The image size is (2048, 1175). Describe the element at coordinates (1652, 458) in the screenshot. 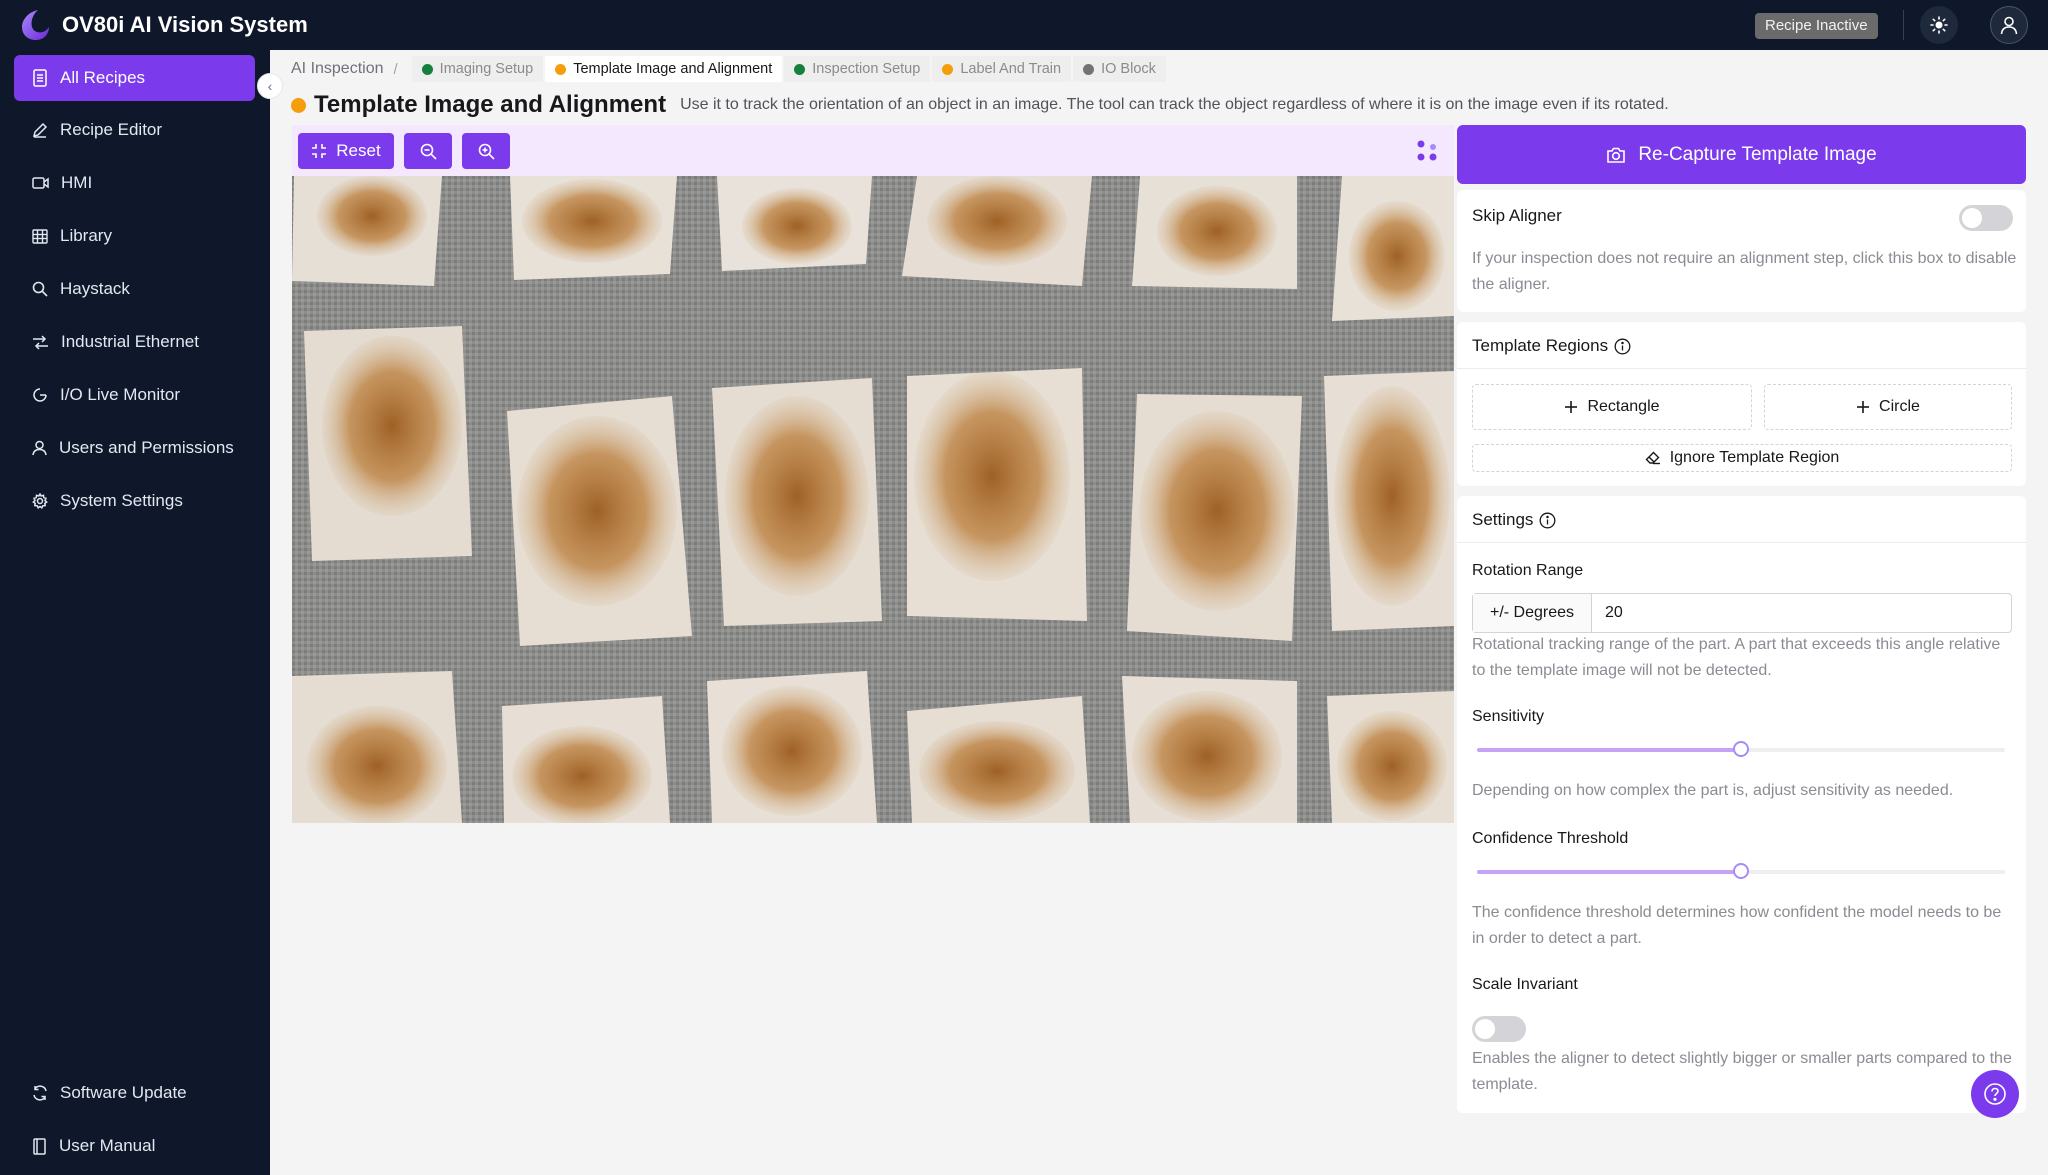

I see `eraser-icon` at that location.